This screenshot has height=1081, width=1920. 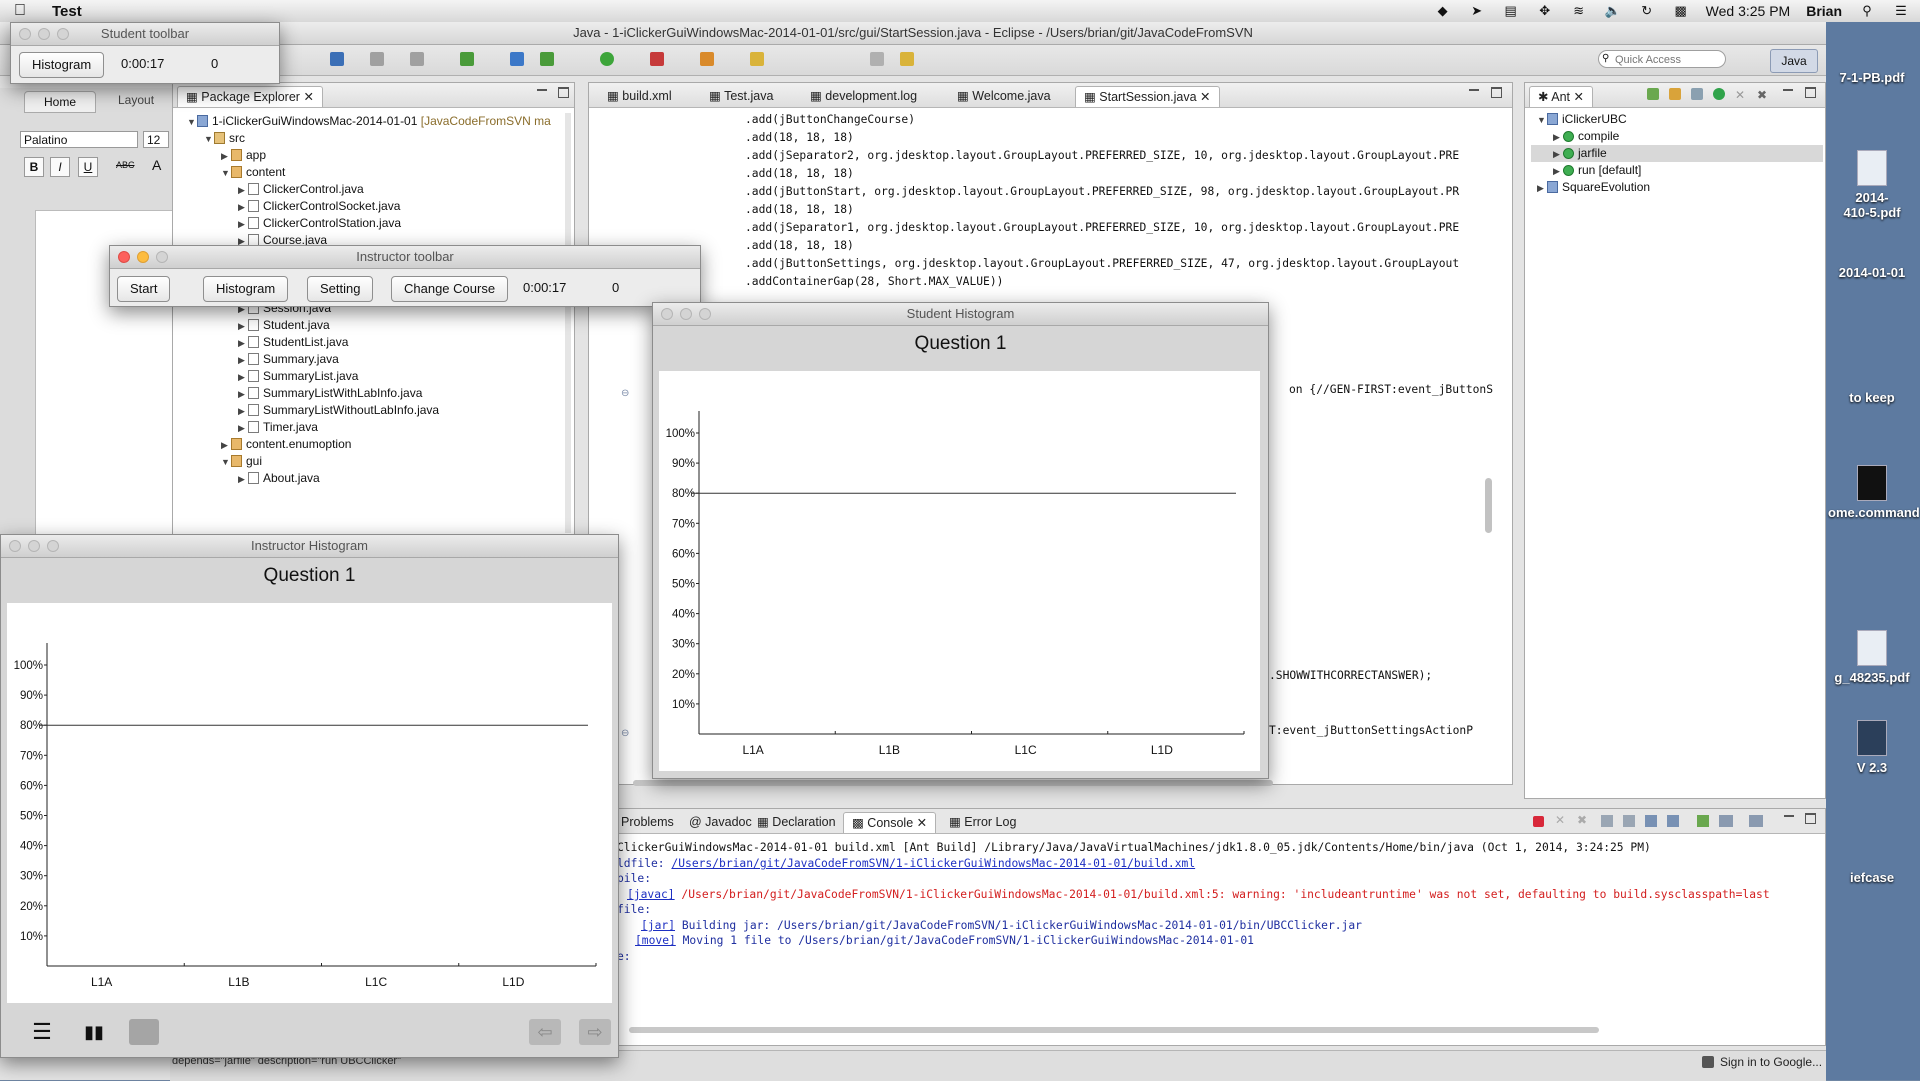 I want to click on open-console-icon, so click(x=1756, y=821).